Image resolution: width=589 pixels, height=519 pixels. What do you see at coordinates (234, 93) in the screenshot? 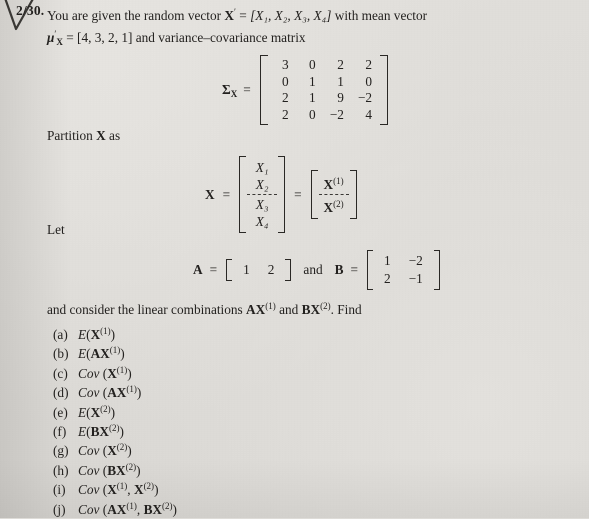
I see `sigma-subscript: X` at bounding box center [234, 93].